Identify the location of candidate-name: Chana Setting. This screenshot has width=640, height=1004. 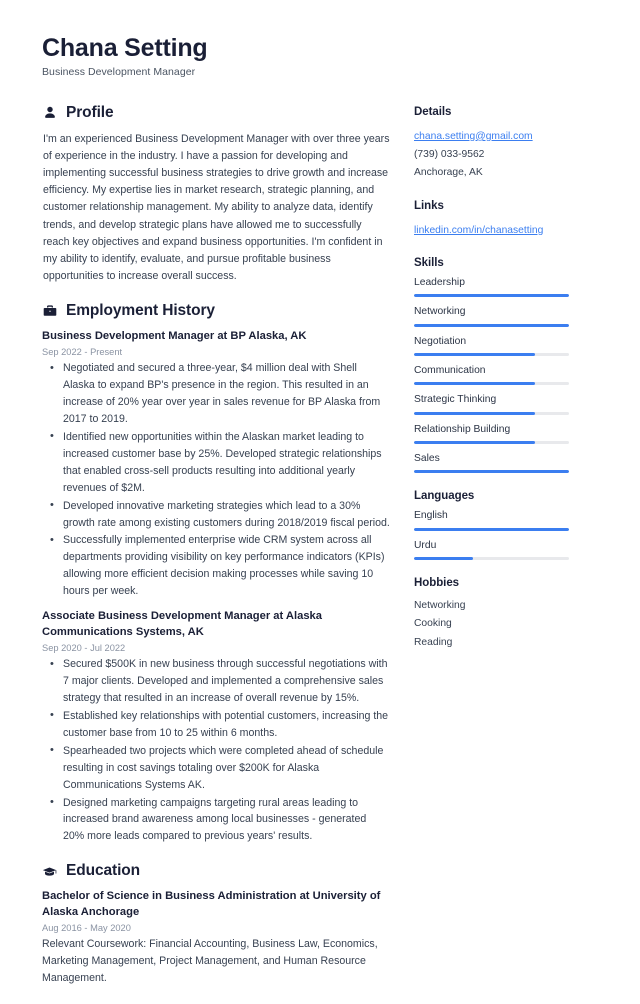
(125, 48).